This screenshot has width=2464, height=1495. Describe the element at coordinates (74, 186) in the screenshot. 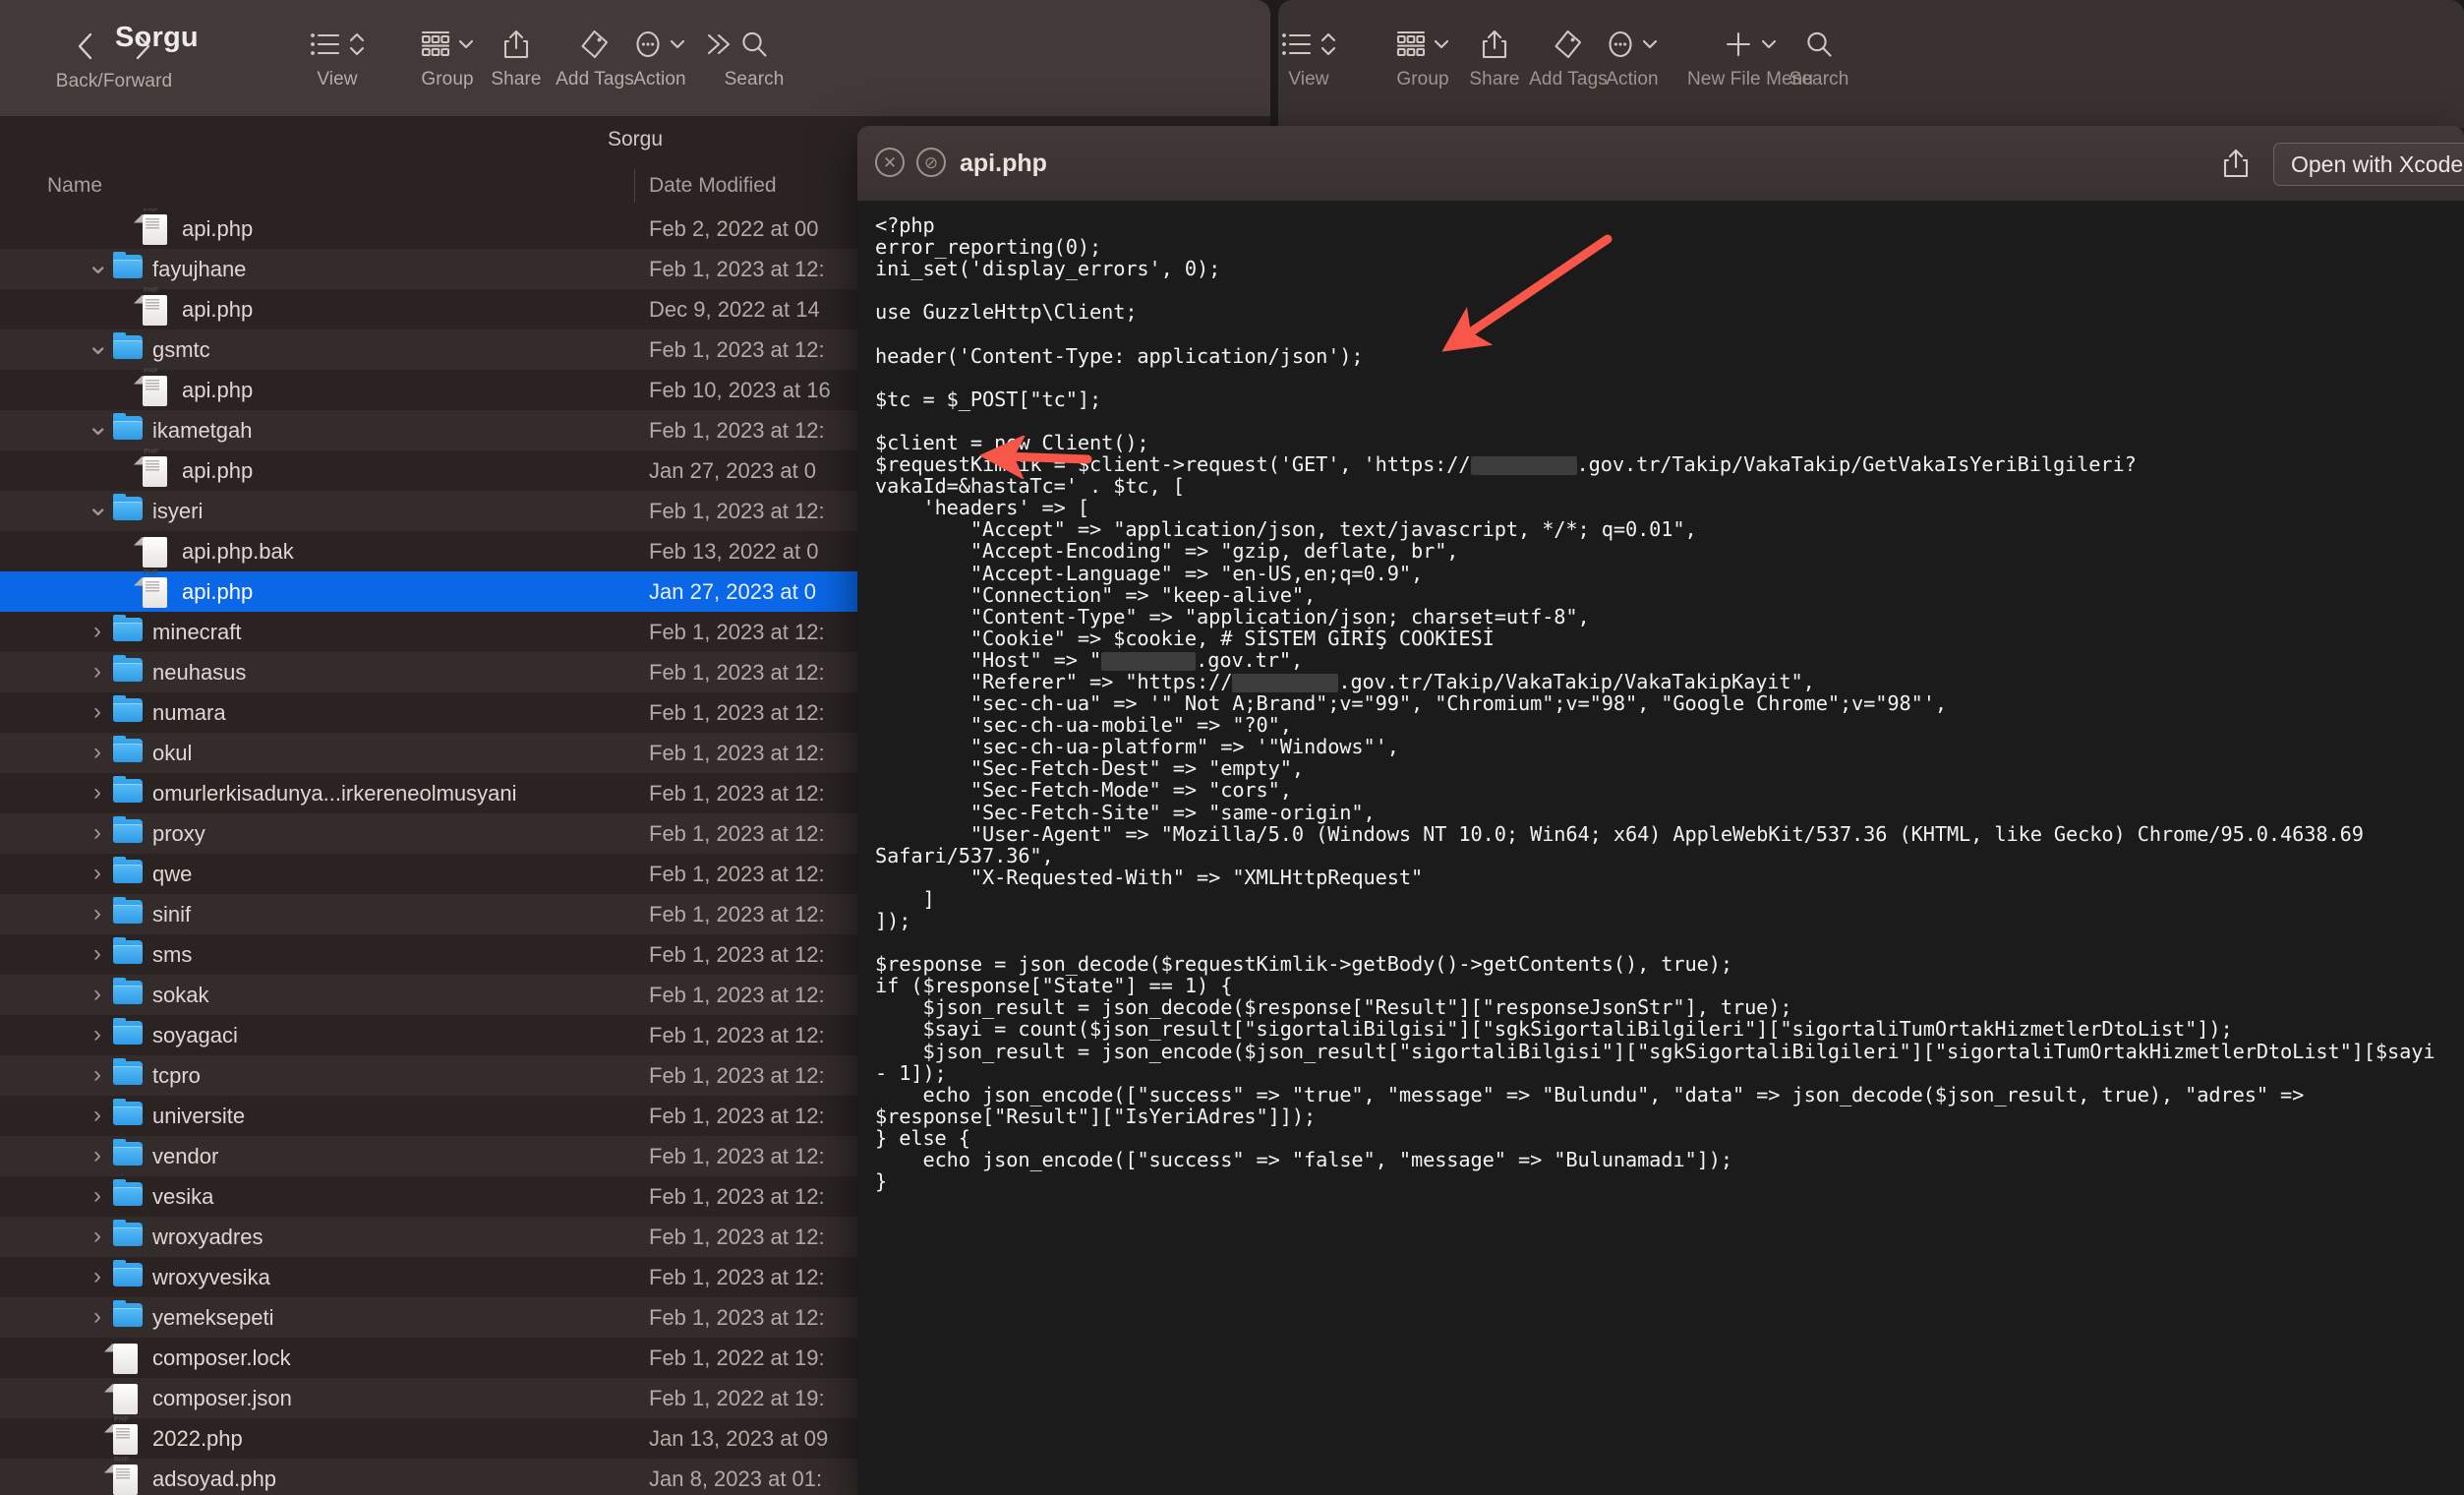

I see `column-header-name: Name` at that location.